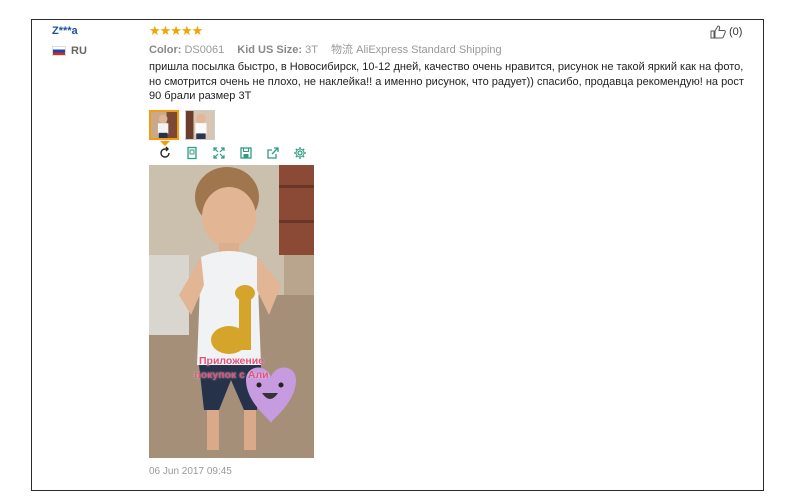 Image resolution: width=800 pixels, height=497 pixels. I want to click on review-date: 06 Jun 2017 09:45, so click(190, 471).